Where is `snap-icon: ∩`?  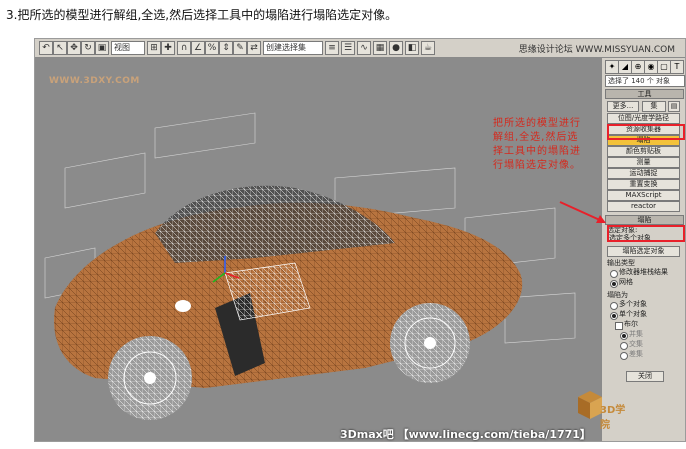 snap-icon: ∩ is located at coordinates (184, 48).